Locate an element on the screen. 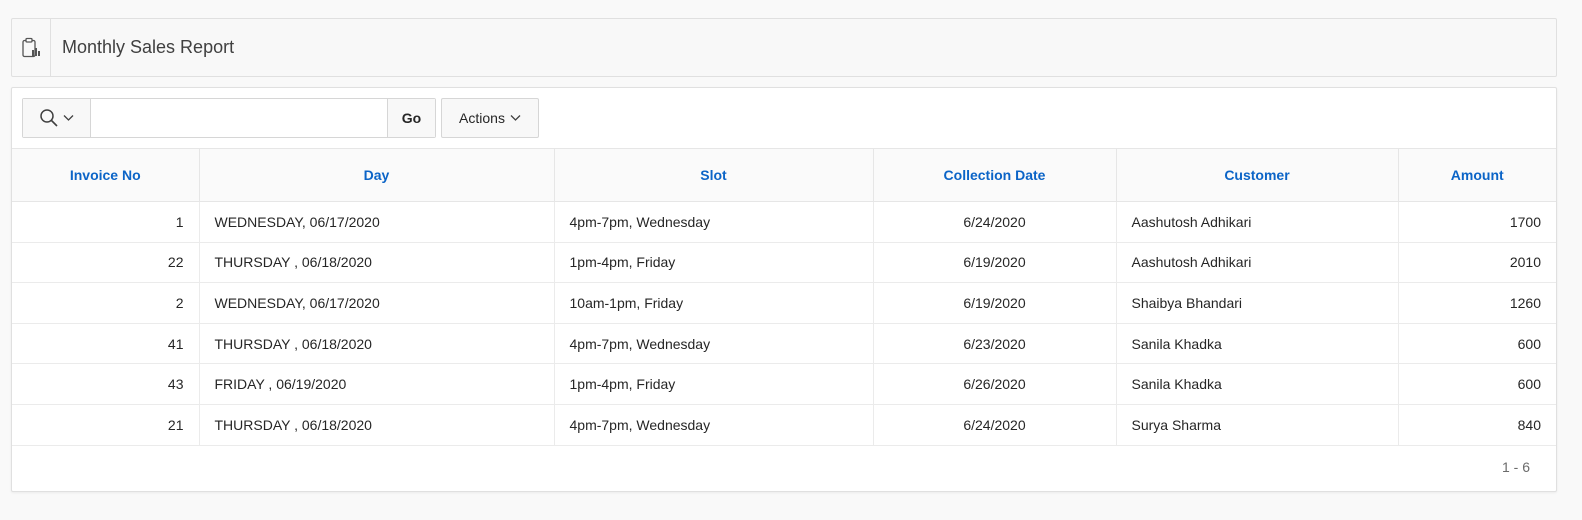 Image resolution: width=1582 pixels, height=520 pixels. search-bar: Go is located at coordinates (229, 118).